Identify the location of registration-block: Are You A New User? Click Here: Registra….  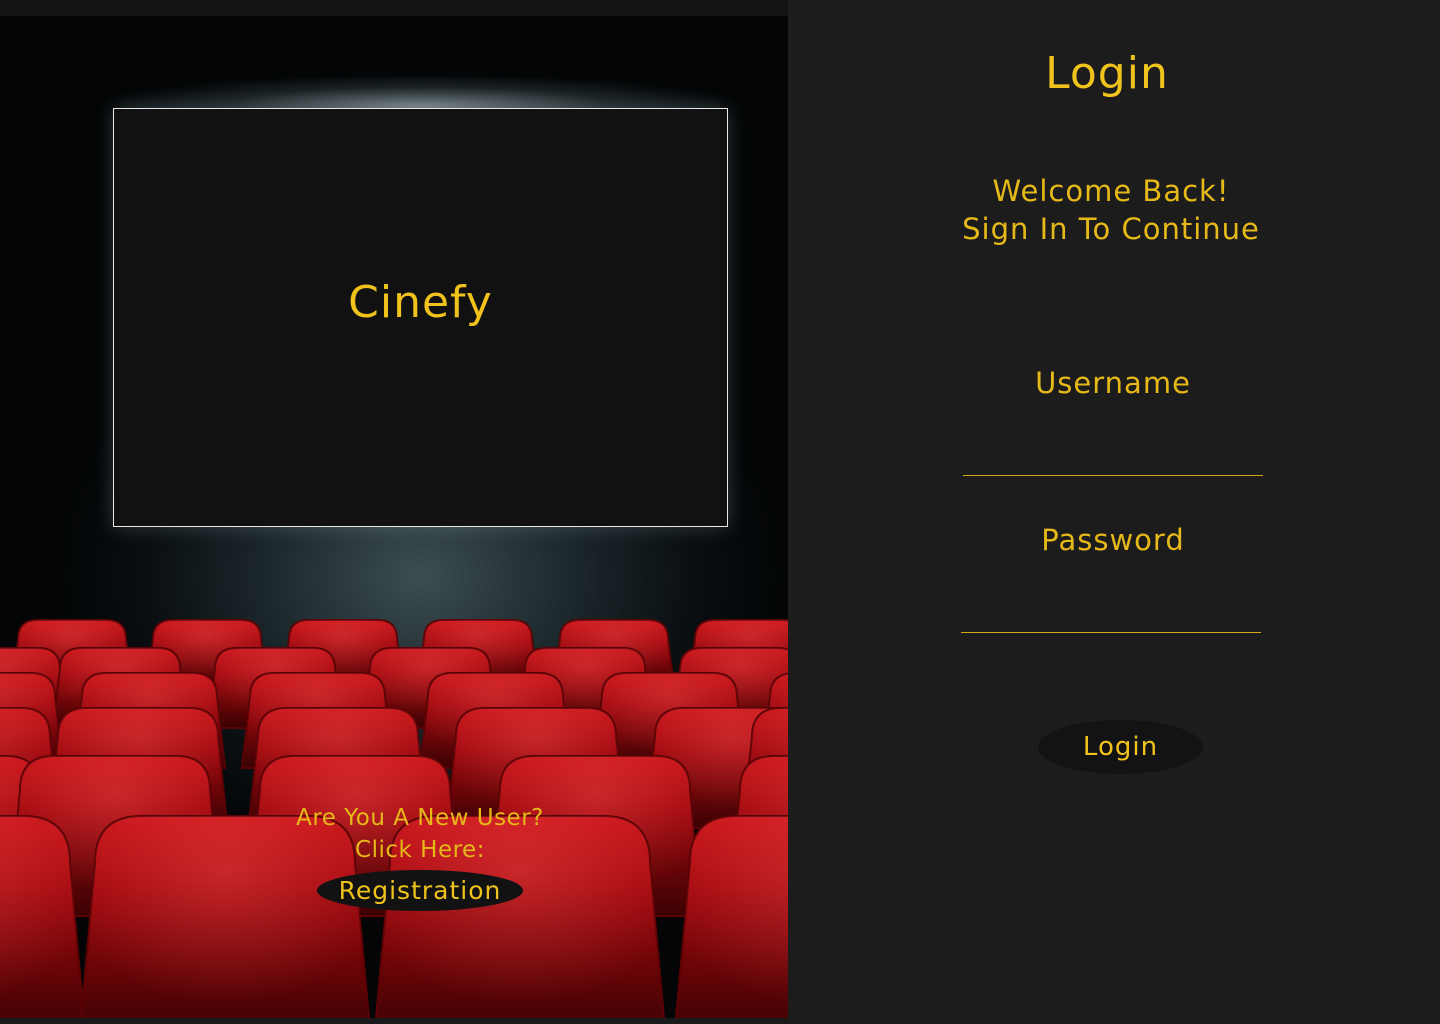
(420, 856).